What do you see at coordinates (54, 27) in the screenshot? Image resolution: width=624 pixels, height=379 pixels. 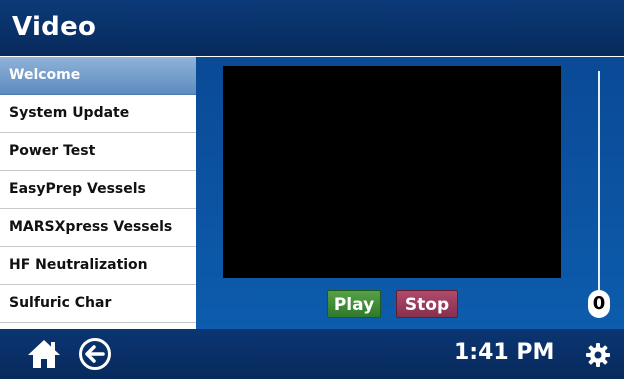 I see `page-title: Video` at bounding box center [54, 27].